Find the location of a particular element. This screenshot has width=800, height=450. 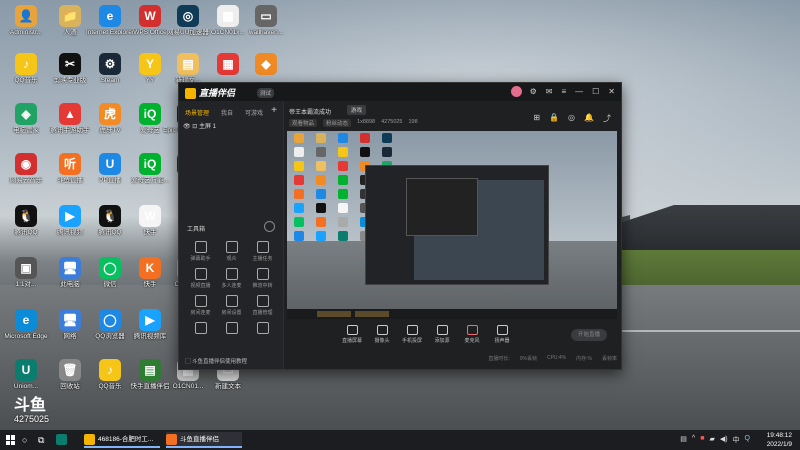

record-icon: ◎ is located at coordinates (571, 118).